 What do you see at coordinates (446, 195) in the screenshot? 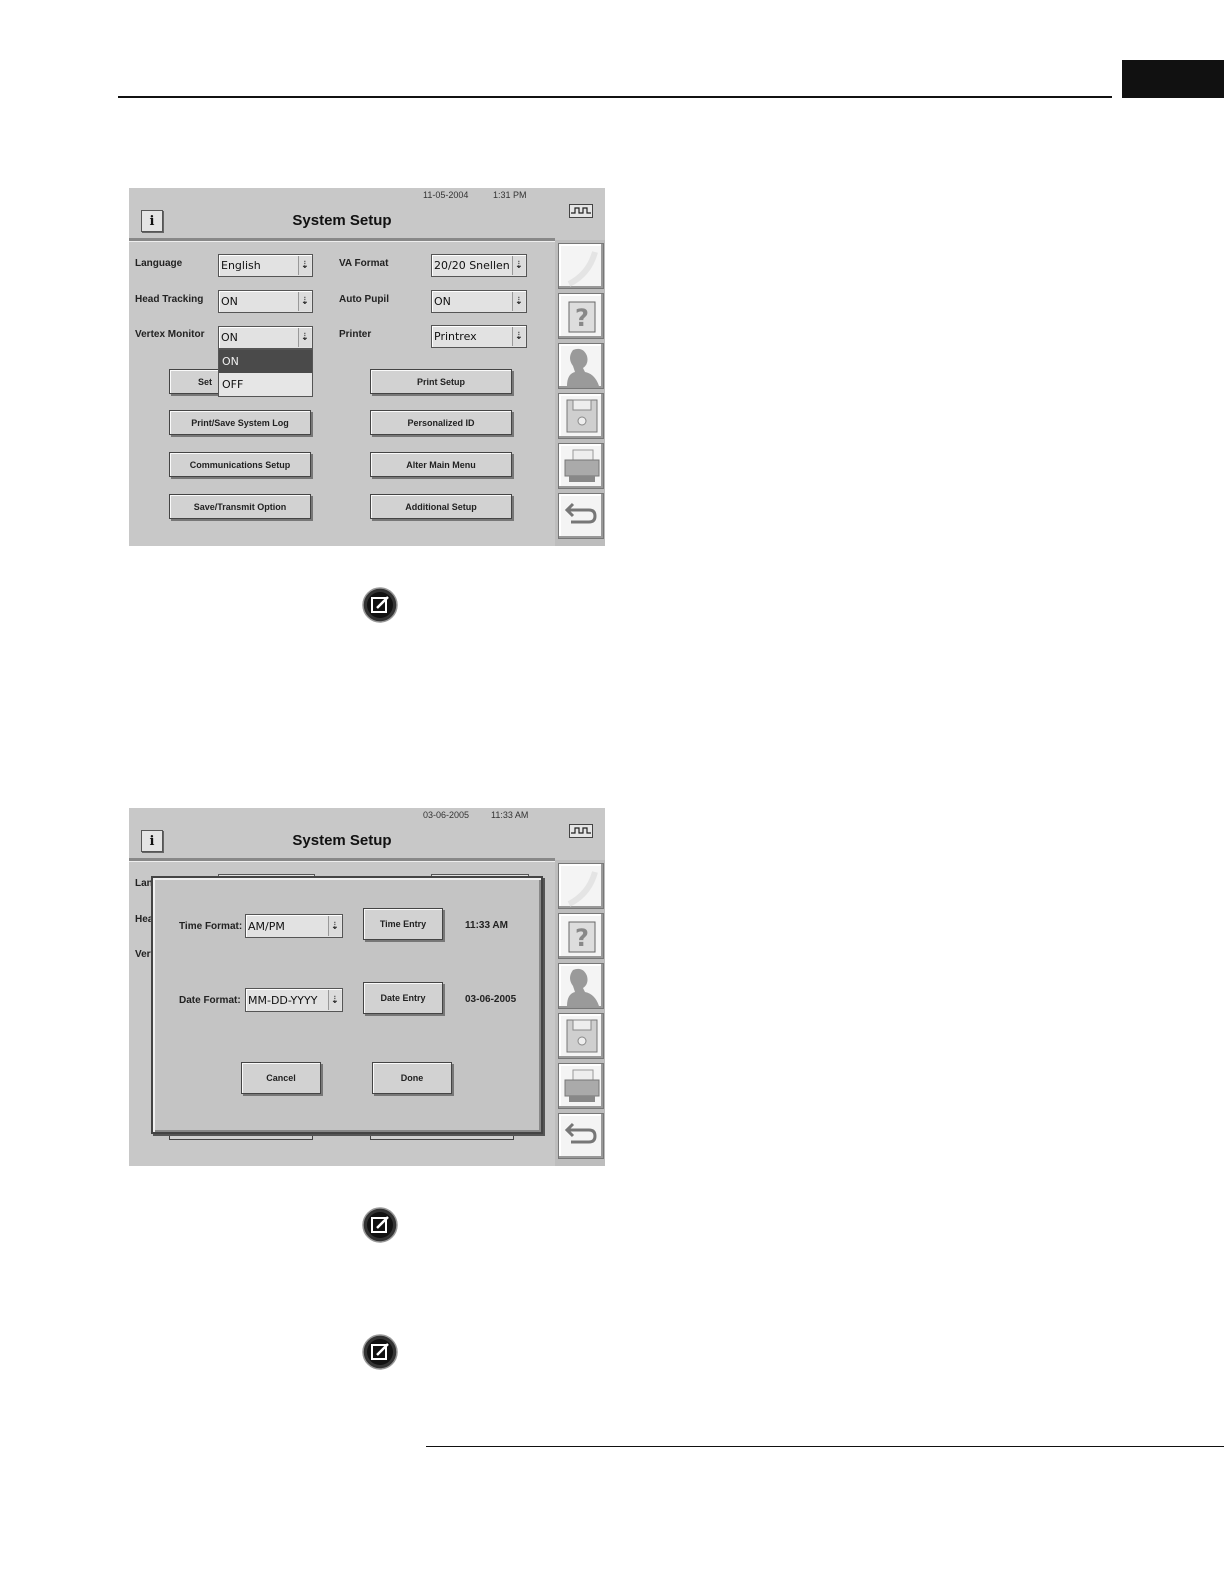
I see `date-readout: 11-05-2004` at bounding box center [446, 195].